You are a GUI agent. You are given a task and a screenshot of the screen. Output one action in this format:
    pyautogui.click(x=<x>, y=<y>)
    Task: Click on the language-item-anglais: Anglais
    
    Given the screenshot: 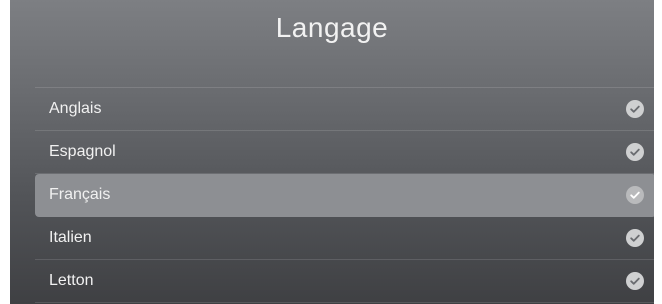 What is the action you would take?
    pyautogui.click(x=344, y=109)
    